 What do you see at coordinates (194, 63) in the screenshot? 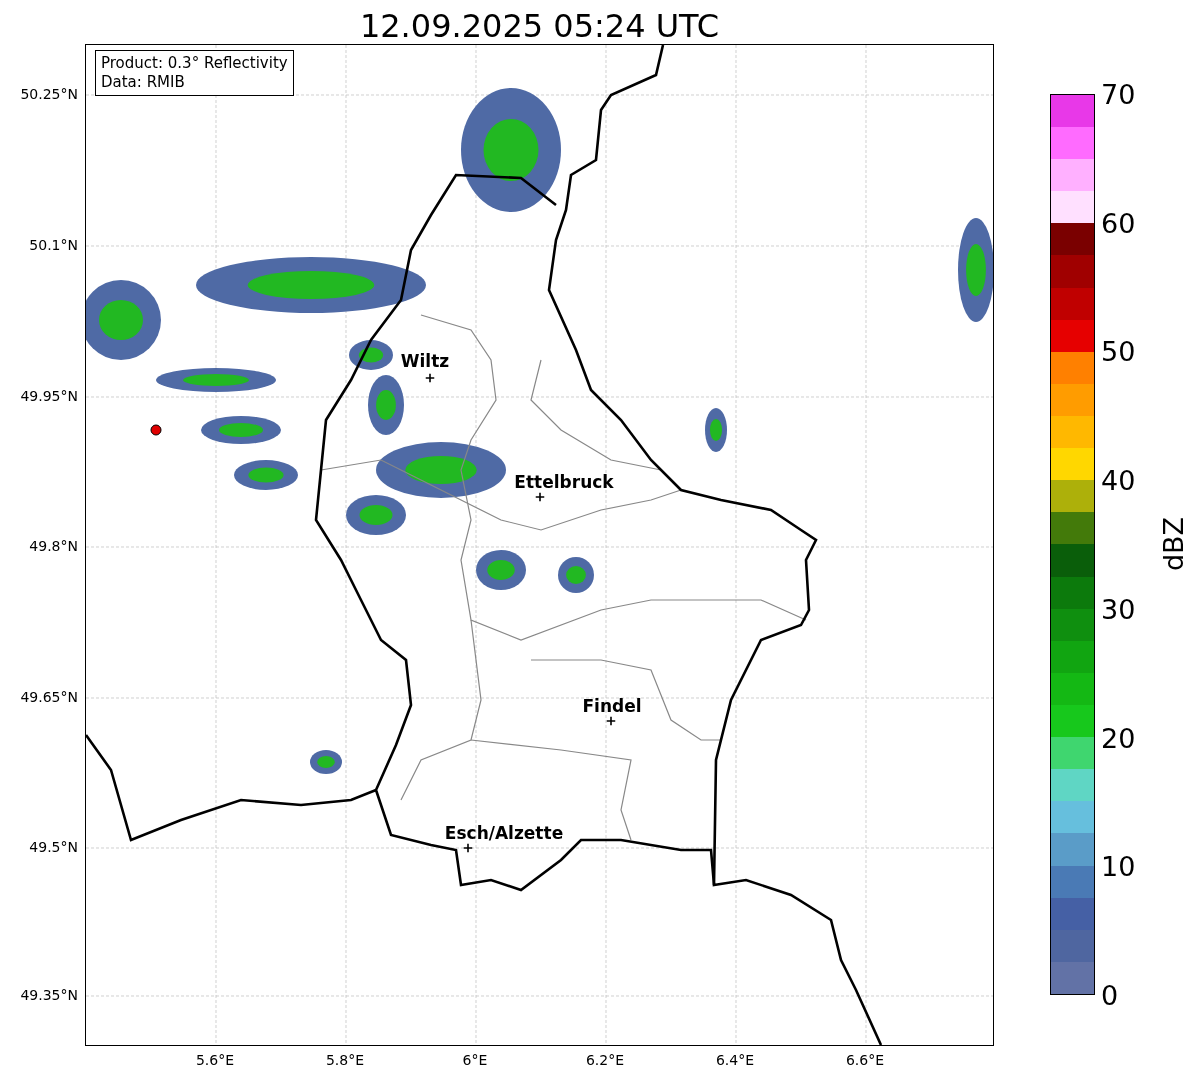
I see `info-text: Product: 0.3° Reflectivity` at bounding box center [194, 63].